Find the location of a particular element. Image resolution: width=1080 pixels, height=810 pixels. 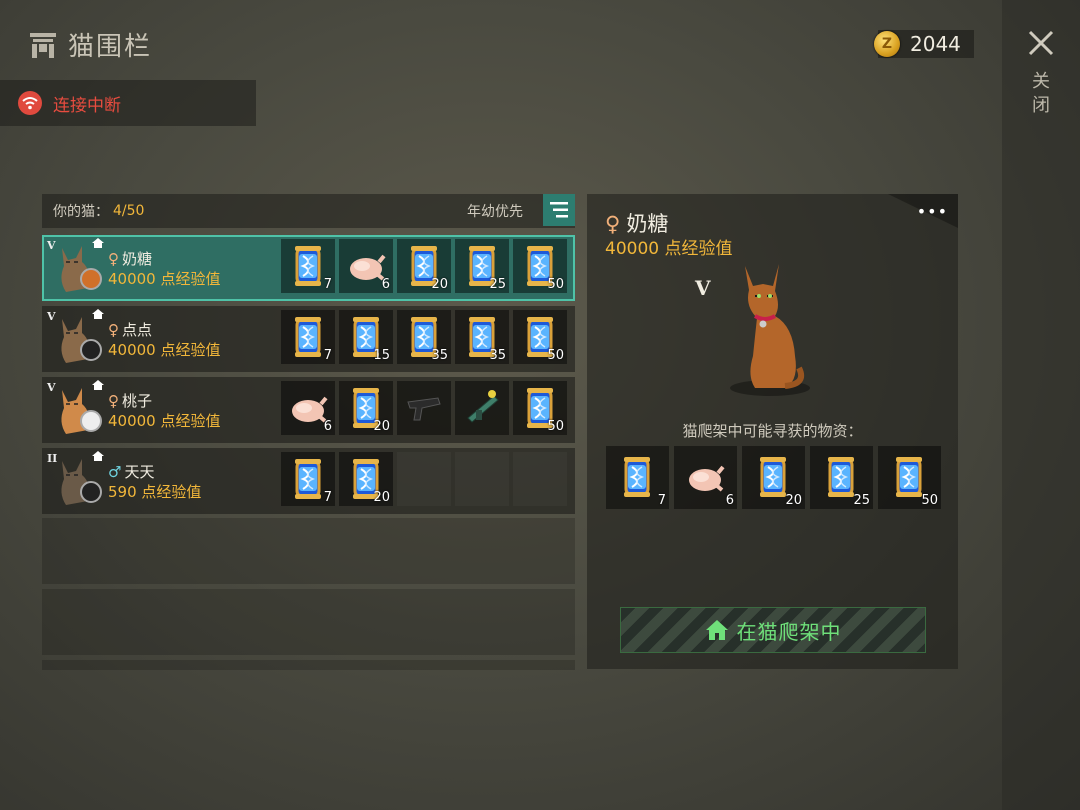

cat-item-slots: 7 20 is located at coordinates (424, 479).